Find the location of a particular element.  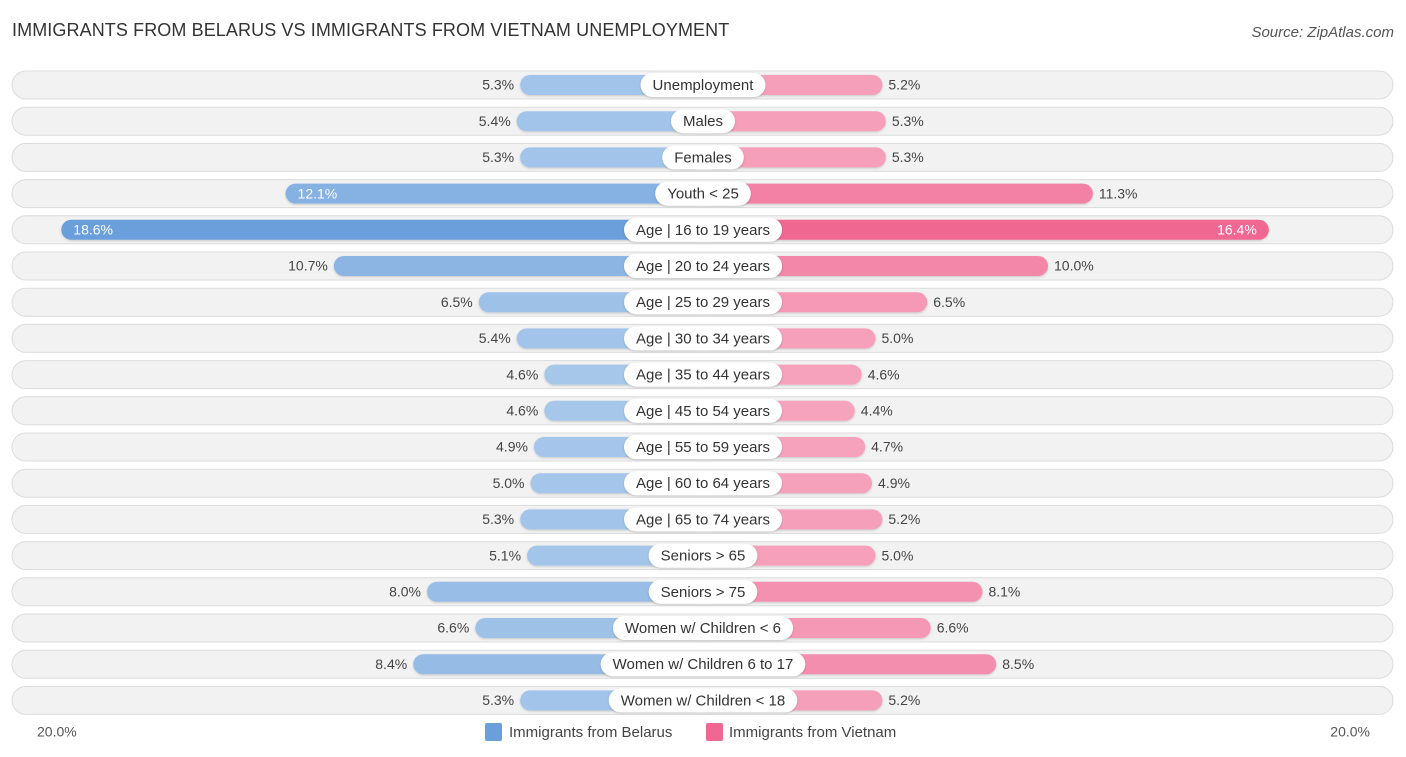

category-label: Seniors > 75 is located at coordinates (703, 592).